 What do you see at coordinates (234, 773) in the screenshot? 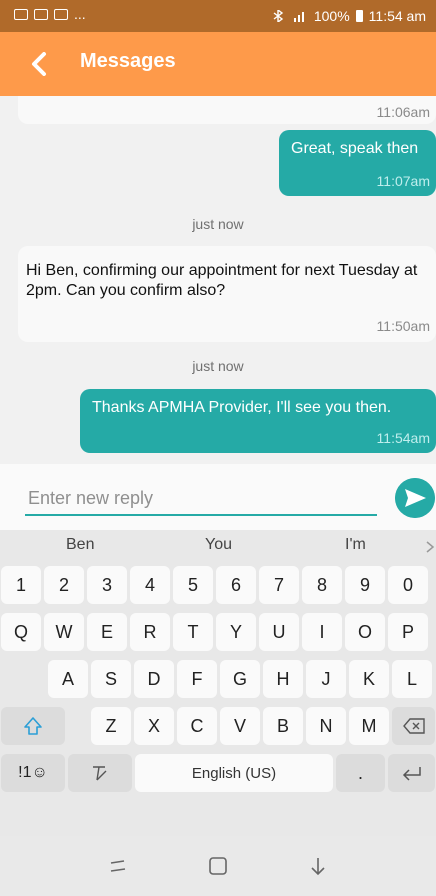
I see `space-bar: English (US)` at bounding box center [234, 773].